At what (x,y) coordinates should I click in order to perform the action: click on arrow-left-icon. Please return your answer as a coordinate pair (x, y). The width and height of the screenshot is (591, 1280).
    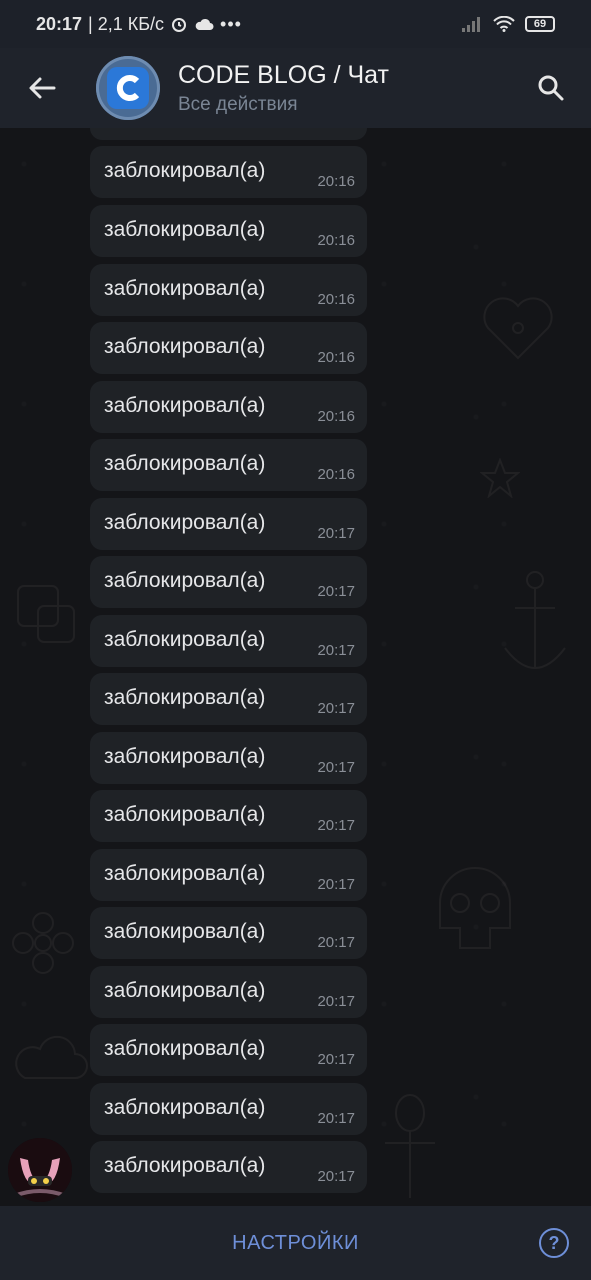
    Looking at the image, I should click on (42, 88).